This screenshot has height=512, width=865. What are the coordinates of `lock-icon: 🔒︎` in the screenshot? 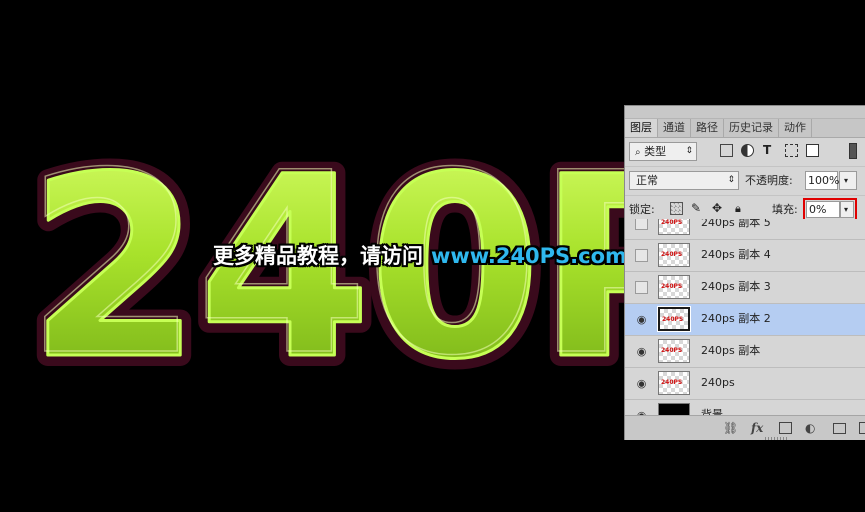 It's located at (741, 208).